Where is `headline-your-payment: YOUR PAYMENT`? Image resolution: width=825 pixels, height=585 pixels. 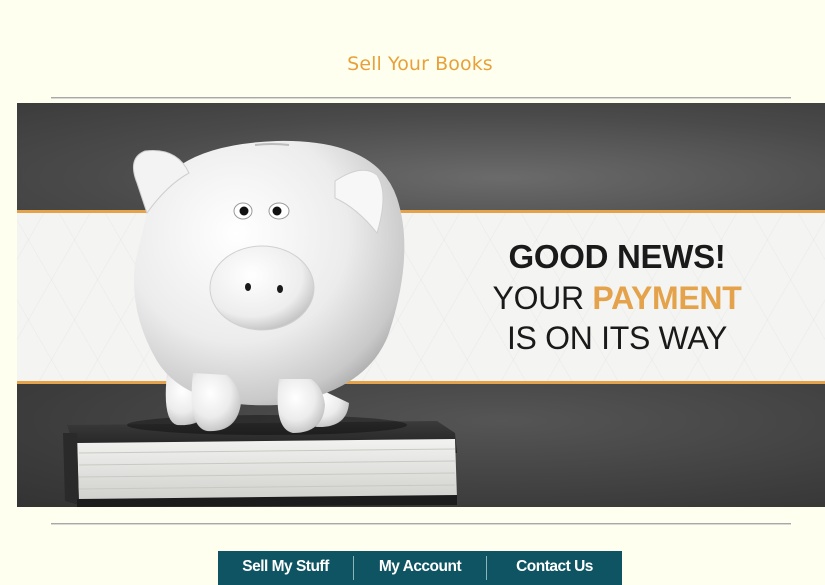
headline-your-payment: YOUR PAYMENT is located at coordinates (617, 298).